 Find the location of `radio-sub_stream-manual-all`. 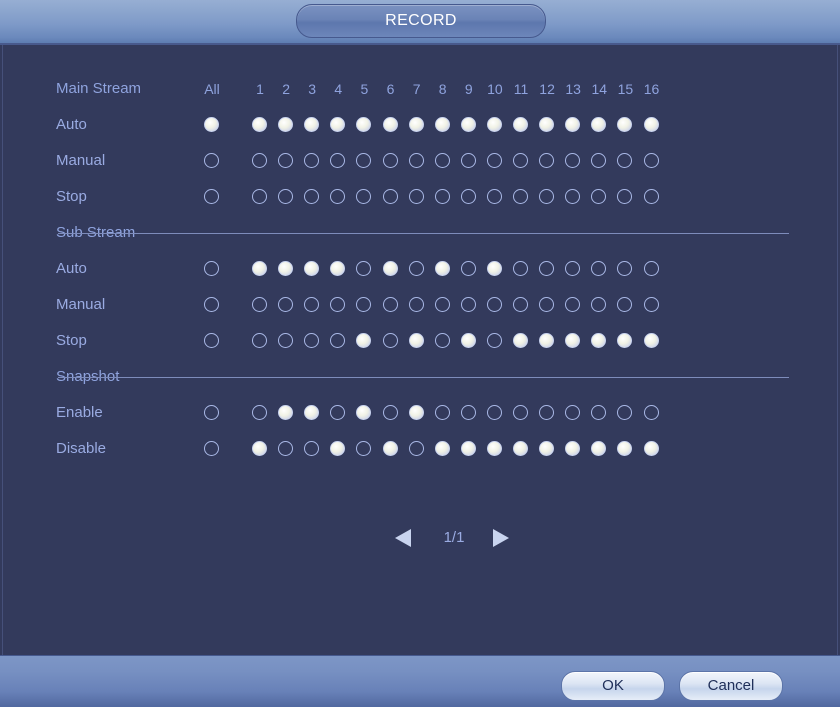

radio-sub_stream-manual-all is located at coordinates (211, 304).